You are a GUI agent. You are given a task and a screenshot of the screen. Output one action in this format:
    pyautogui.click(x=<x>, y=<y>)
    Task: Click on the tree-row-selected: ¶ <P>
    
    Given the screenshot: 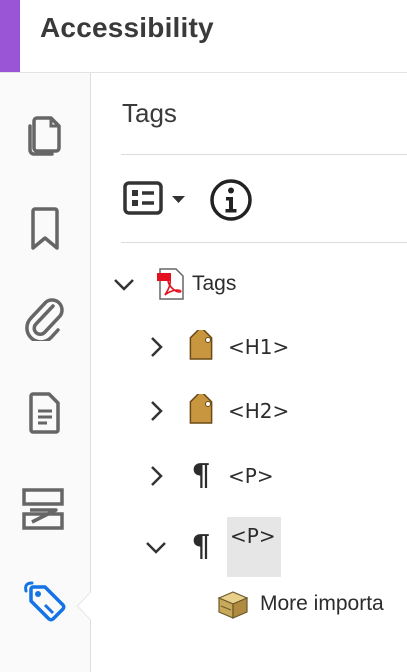 What is the action you would take?
    pyautogui.click(x=212, y=547)
    